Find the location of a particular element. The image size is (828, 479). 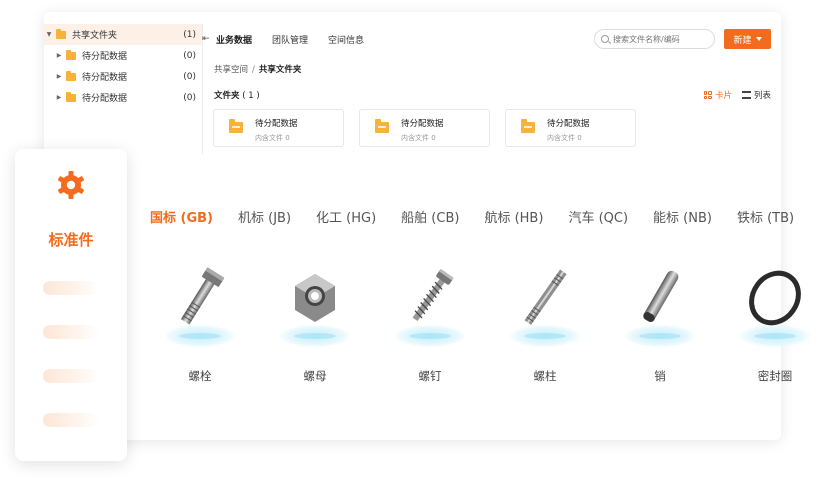

part-label: 螺栓 is located at coordinates (200, 376).